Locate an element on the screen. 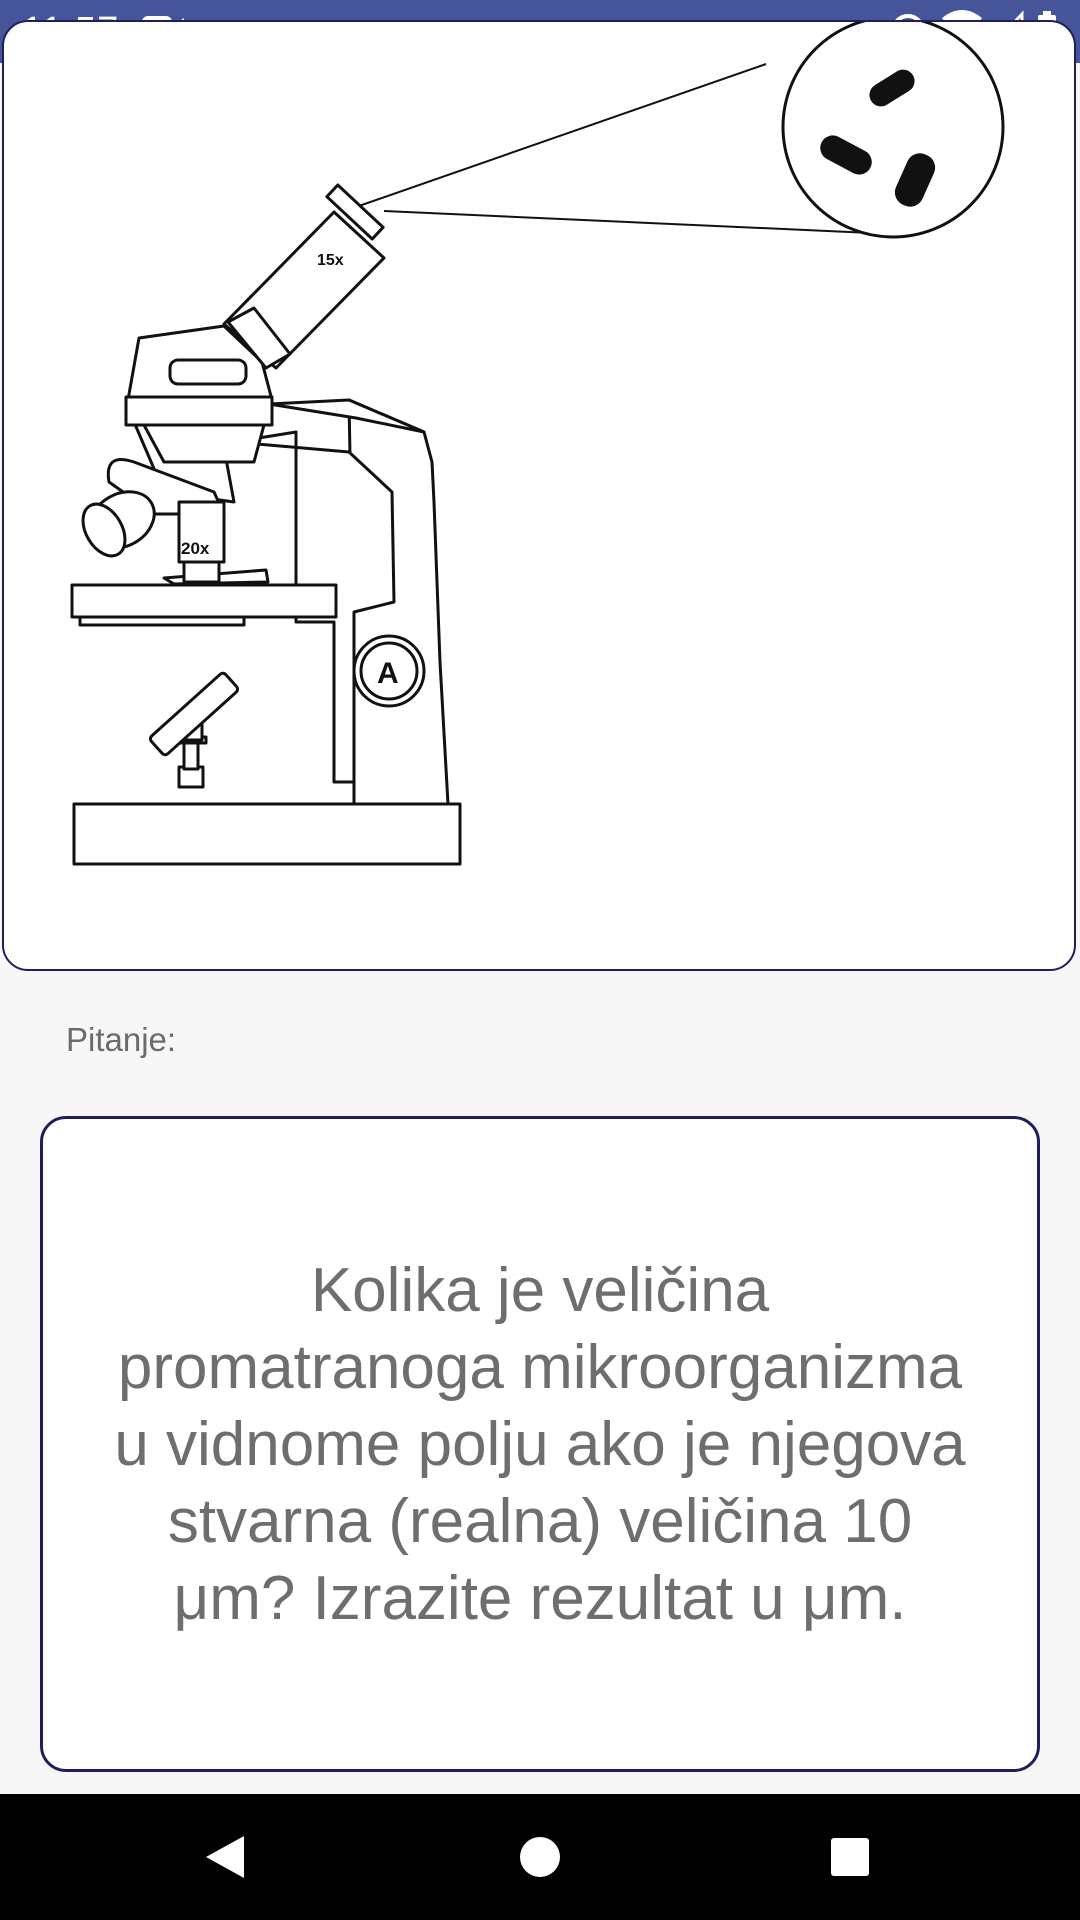  eyepiece-label: 15x is located at coordinates (330, 260).